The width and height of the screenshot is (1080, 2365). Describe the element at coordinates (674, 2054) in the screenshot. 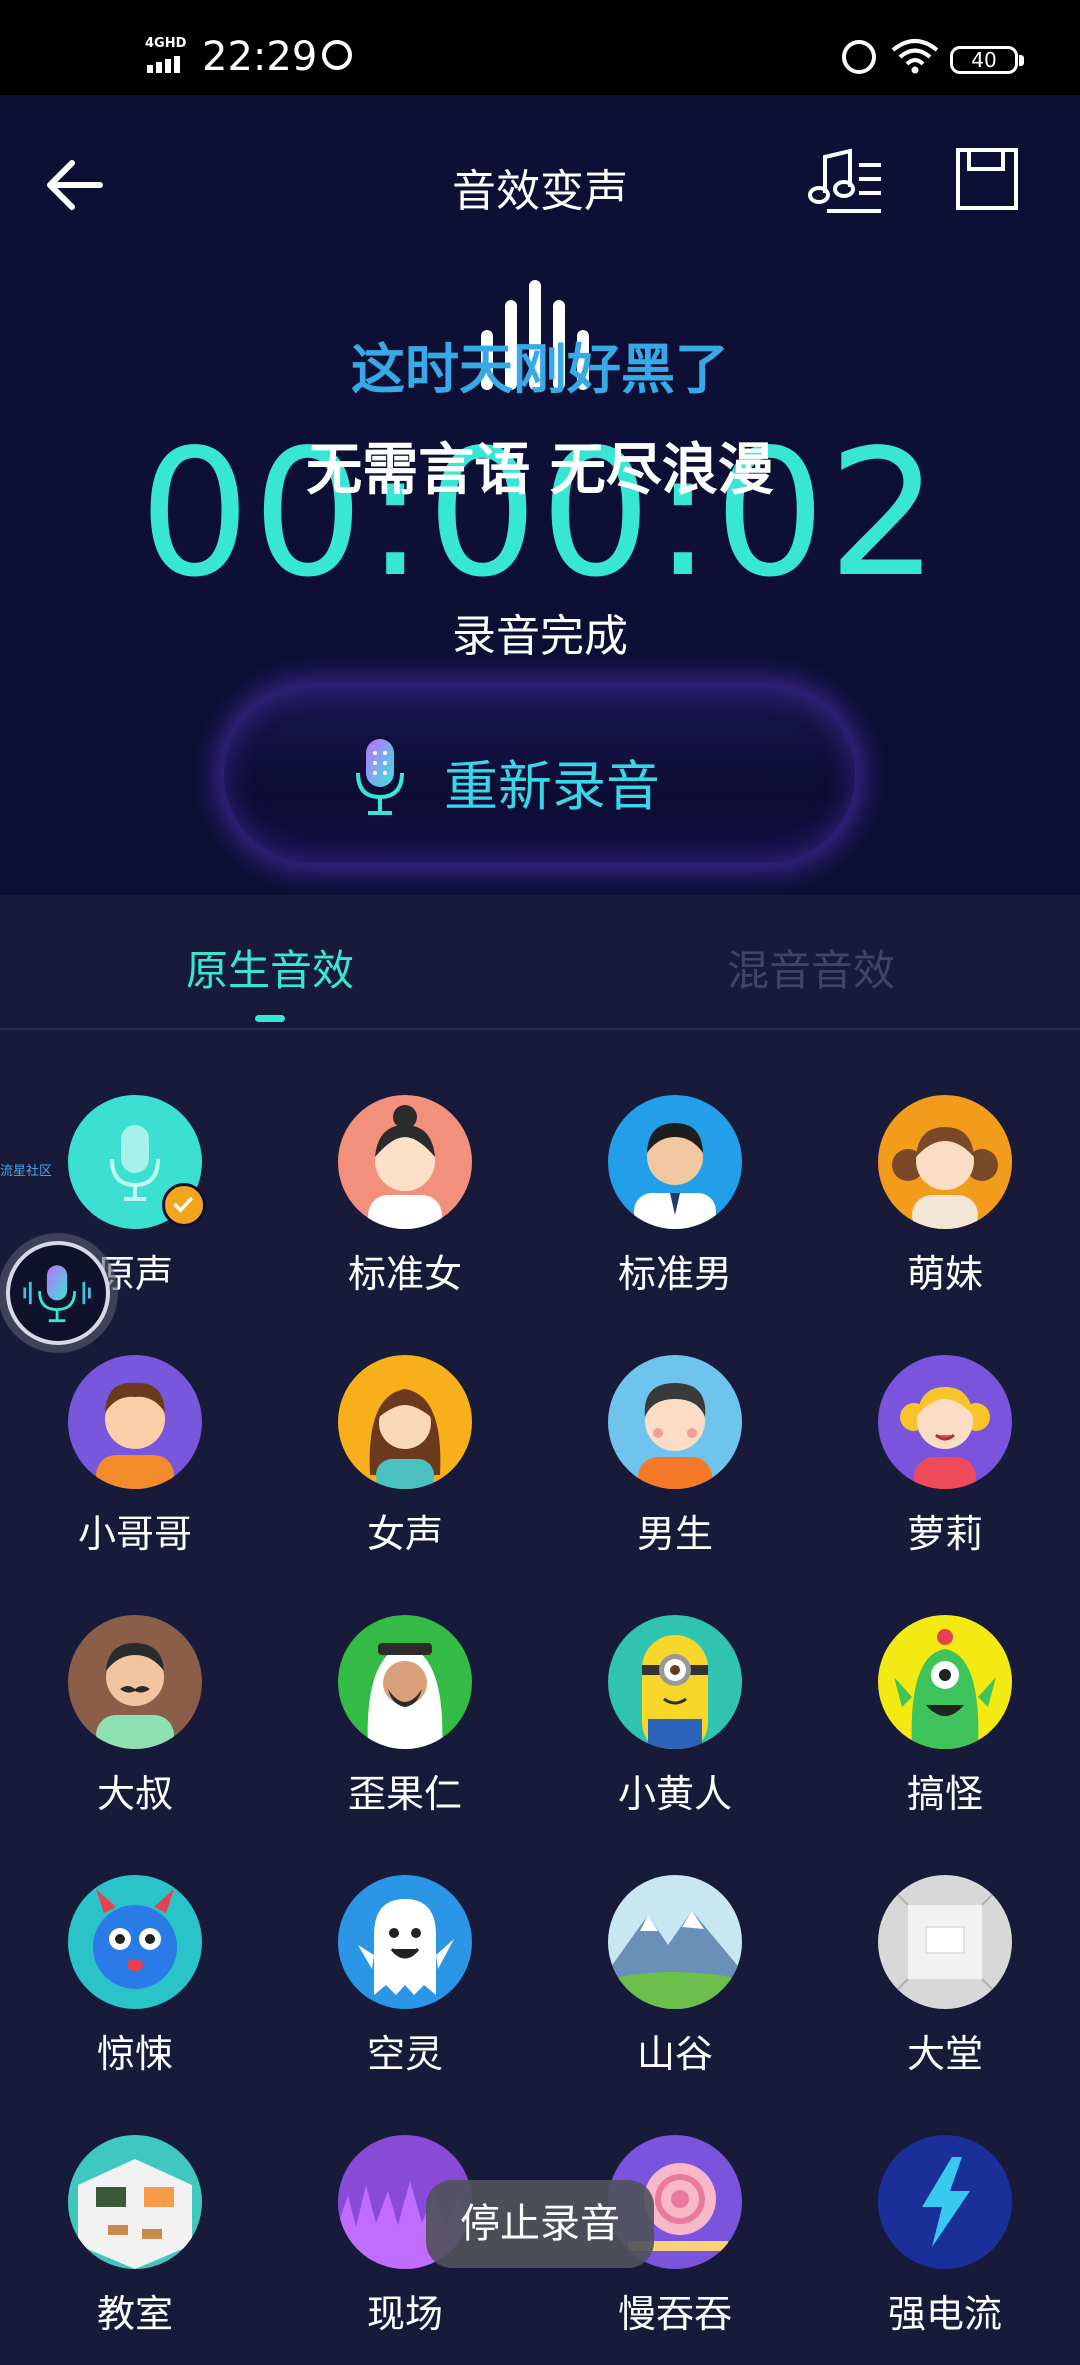

I see `effect-label: 山谷` at that location.